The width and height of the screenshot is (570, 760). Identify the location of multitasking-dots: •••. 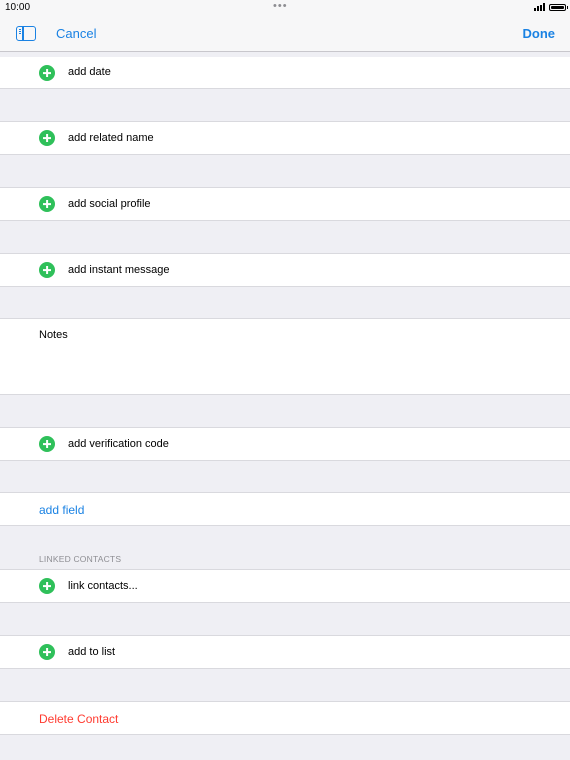
(280, 6).